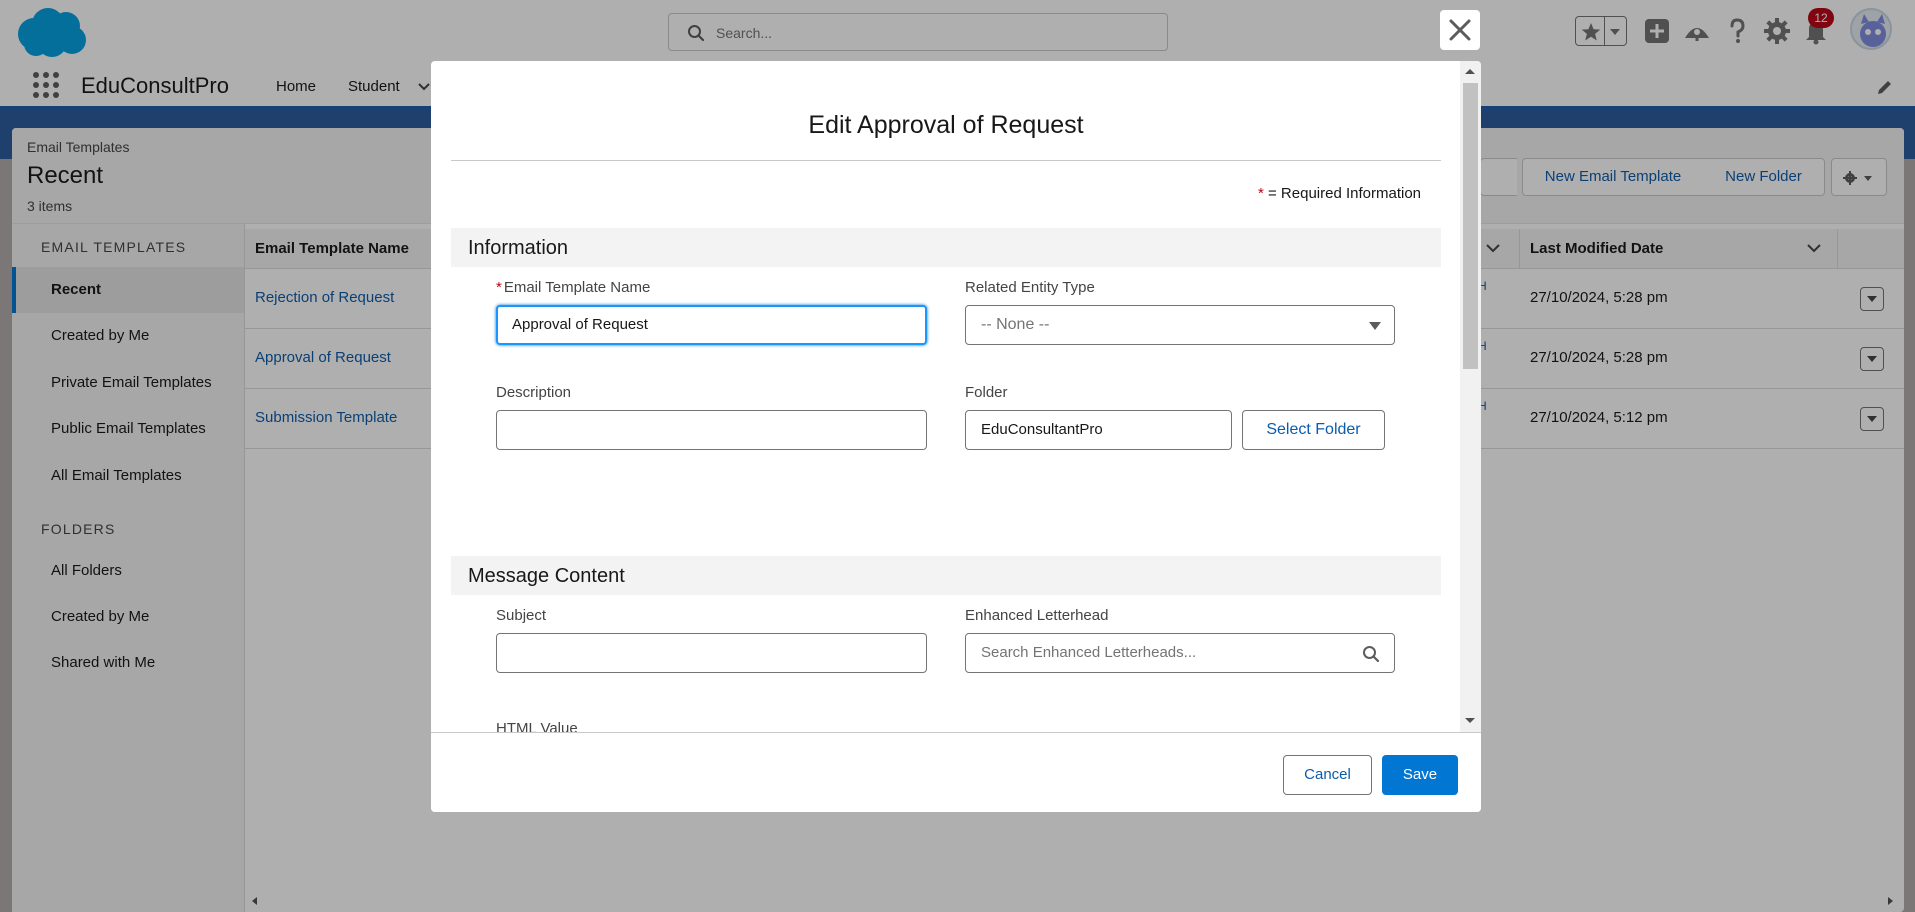 The image size is (1915, 912). I want to click on section-information: Information, so click(946, 247).